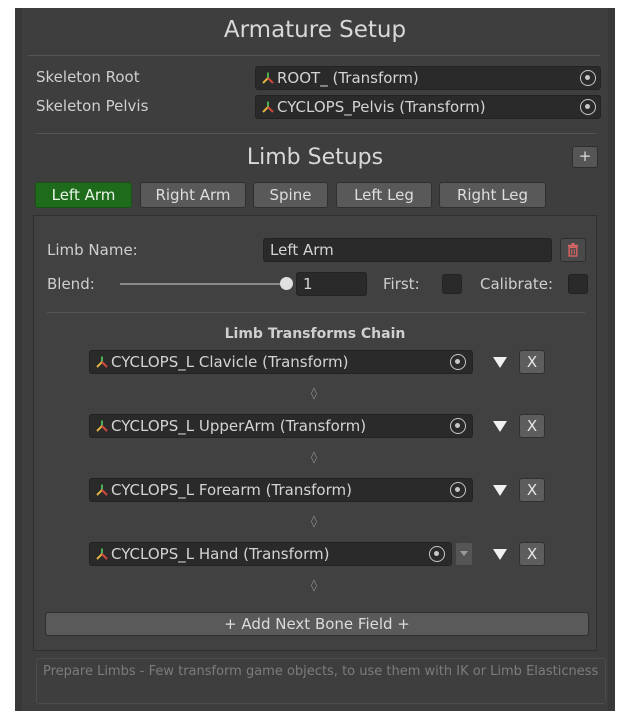 This screenshot has height=711, width=620. What do you see at coordinates (88, 77) in the screenshot?
I see `skeleton-root-label: Skeleton Root` at bounding box center [88, 77].